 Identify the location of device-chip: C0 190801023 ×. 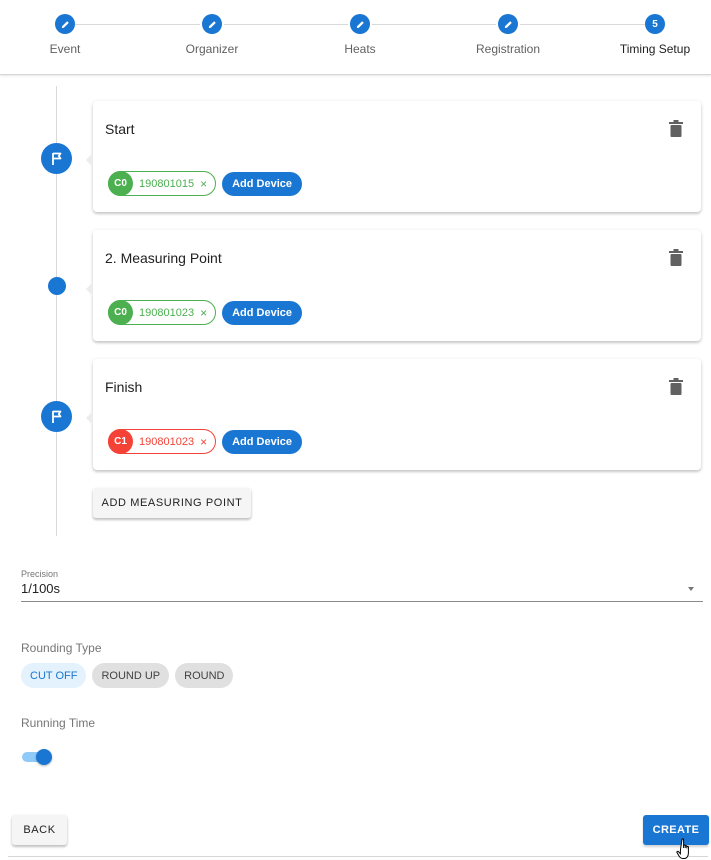
(162, 312).